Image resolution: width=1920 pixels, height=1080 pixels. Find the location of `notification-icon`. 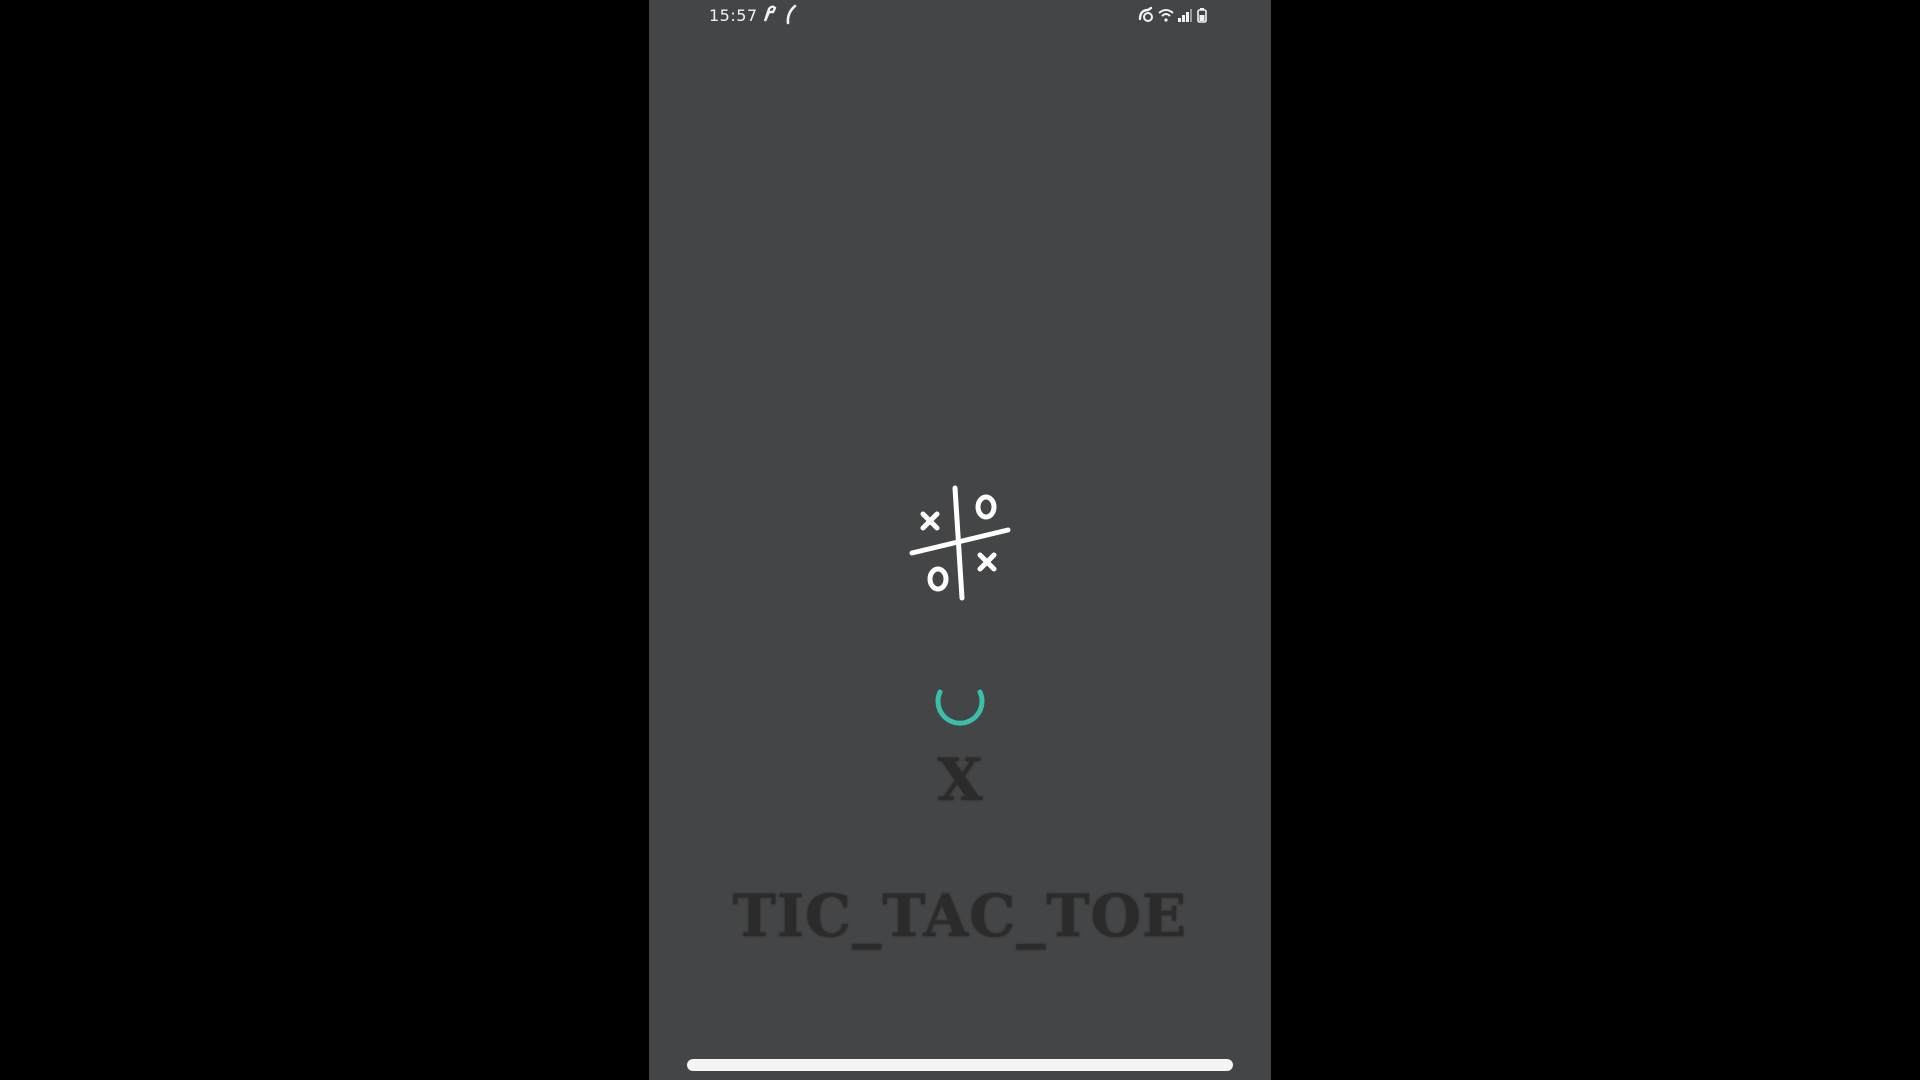

notification-icon is located at coordinates (770, 13).